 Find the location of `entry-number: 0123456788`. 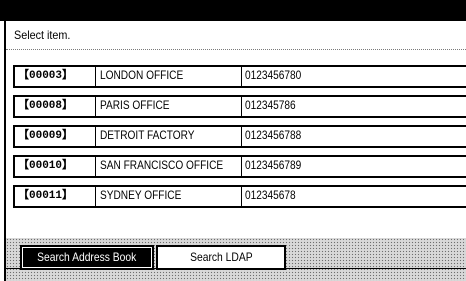

entry-number: 0123456788 is located at coordinates (273, 136).